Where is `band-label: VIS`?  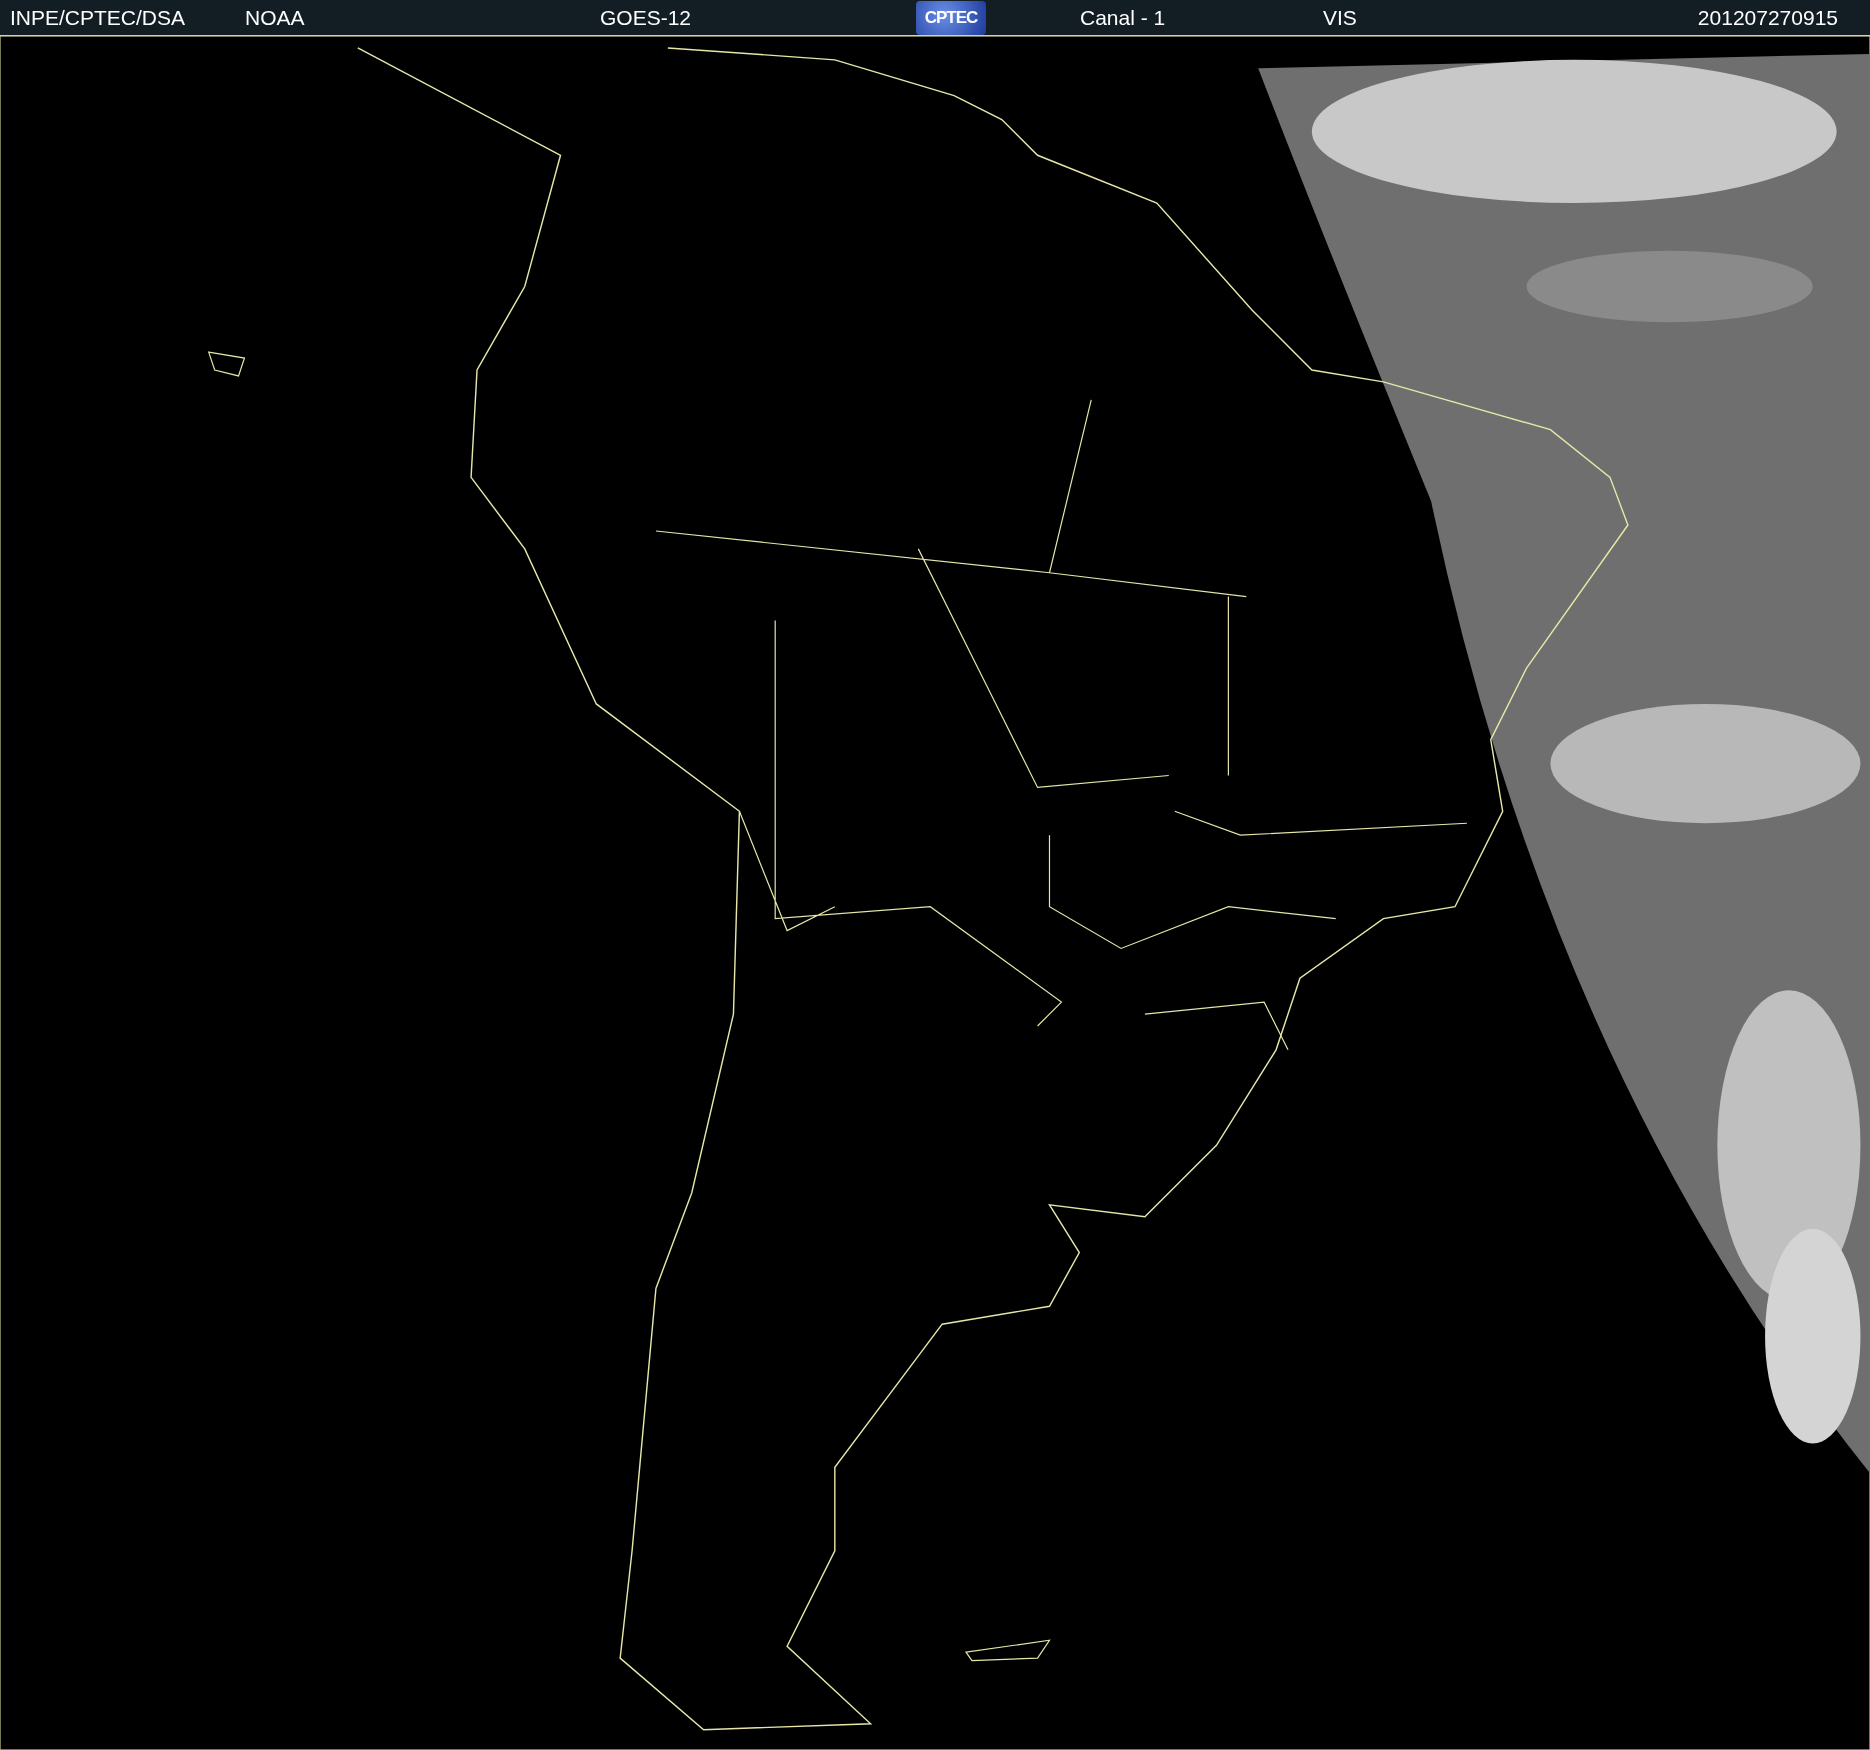
band-label: VIS is located at coordinates (1340, 17).